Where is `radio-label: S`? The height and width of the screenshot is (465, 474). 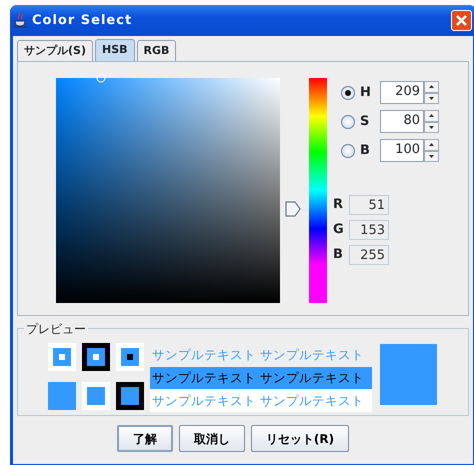 radio-label: S is located at coordinates (364, 121).